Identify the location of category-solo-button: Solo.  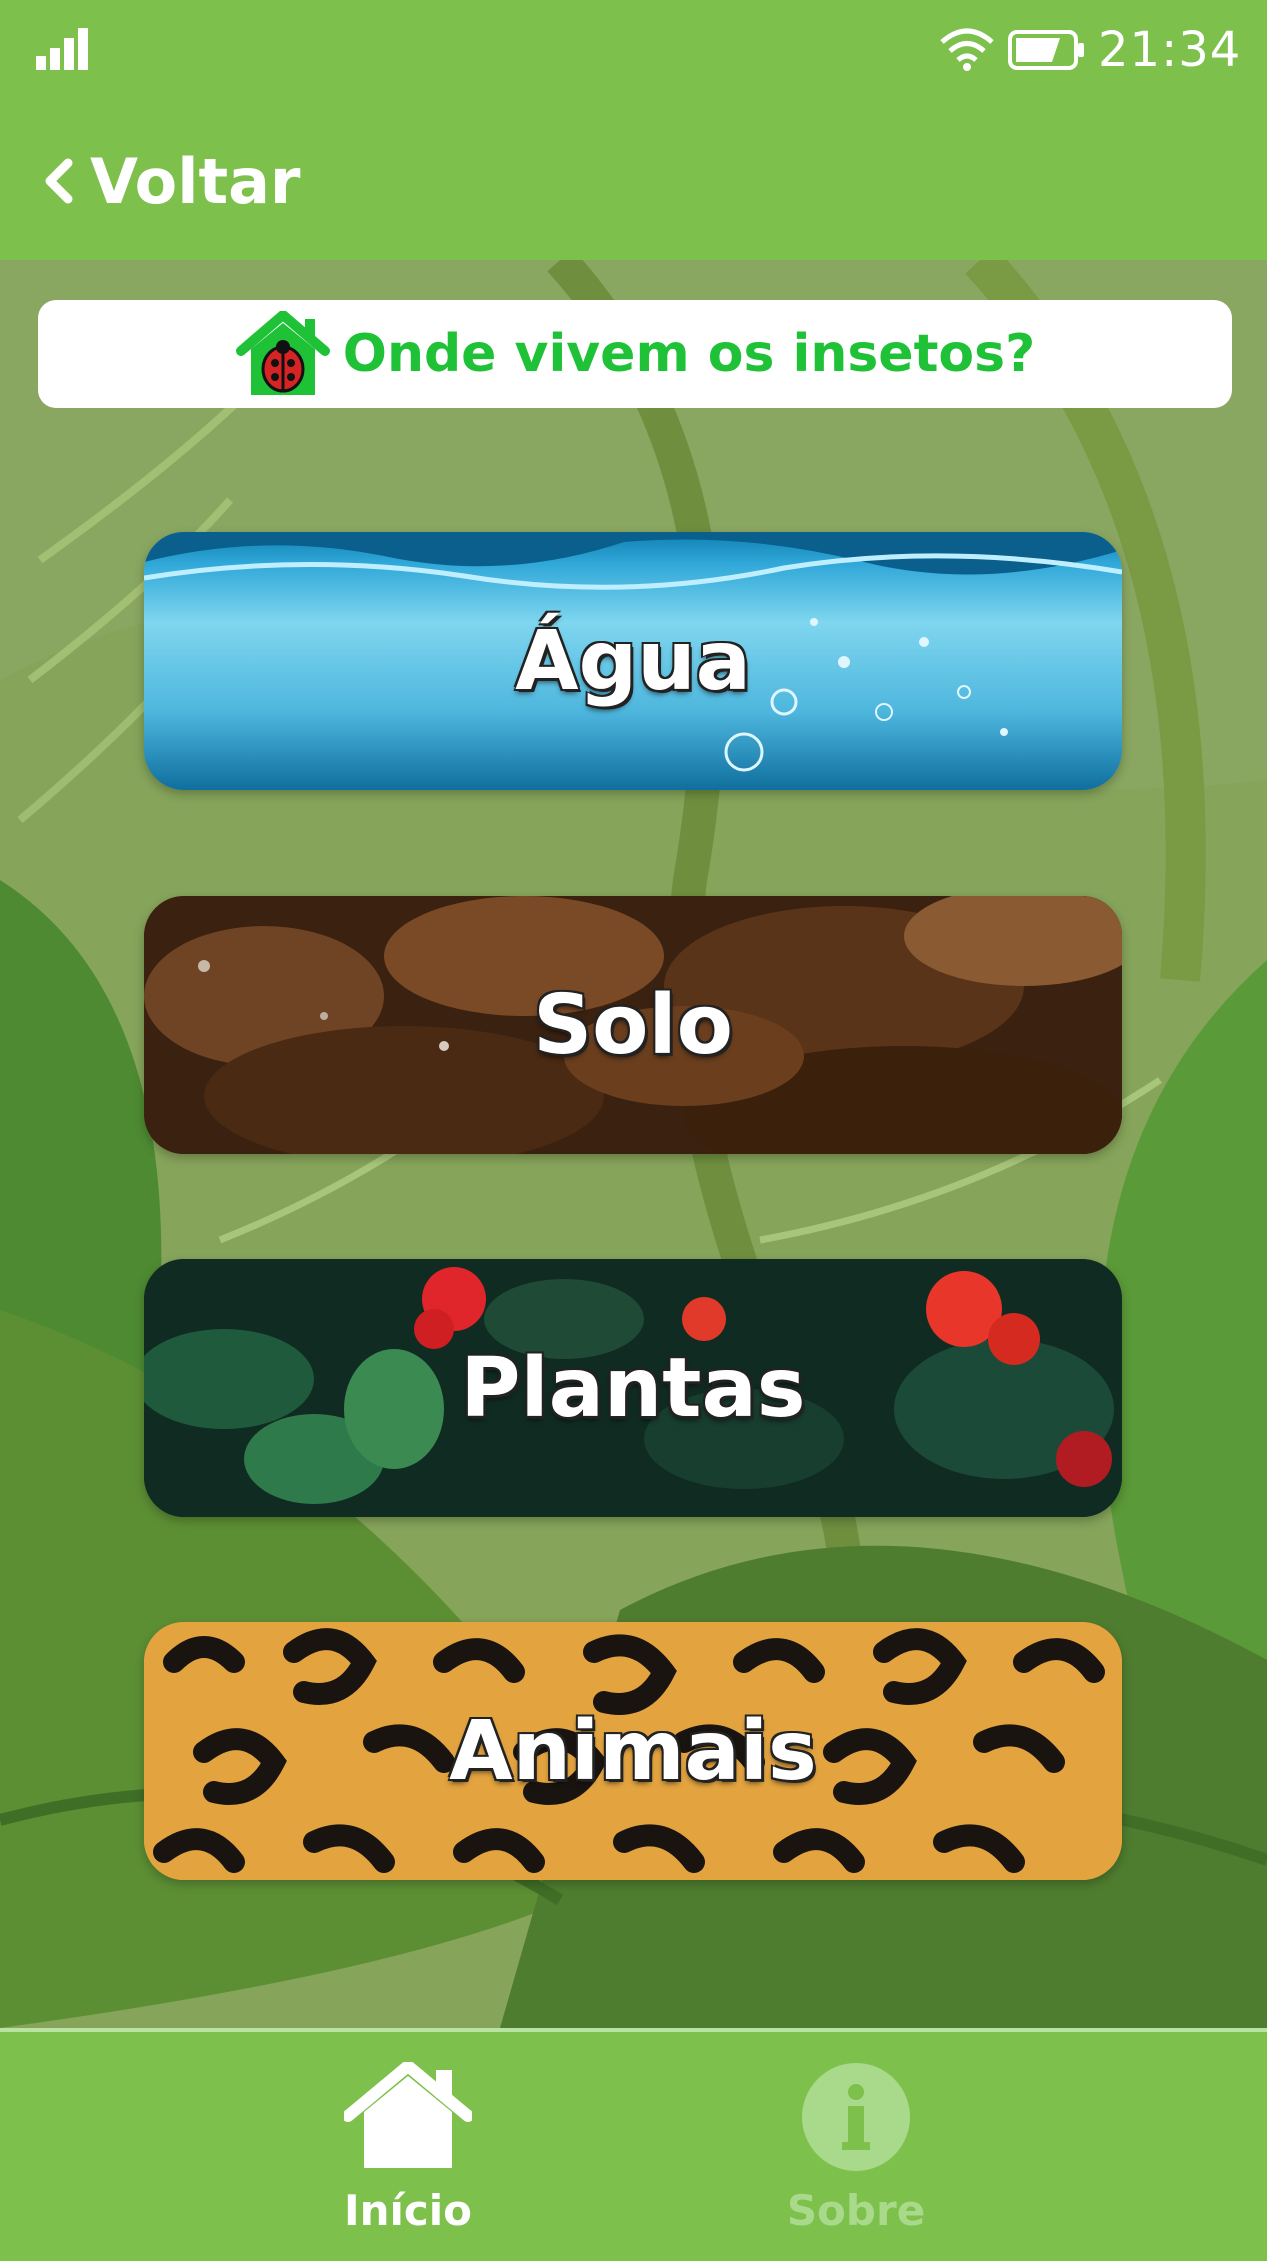
(633, 1025).